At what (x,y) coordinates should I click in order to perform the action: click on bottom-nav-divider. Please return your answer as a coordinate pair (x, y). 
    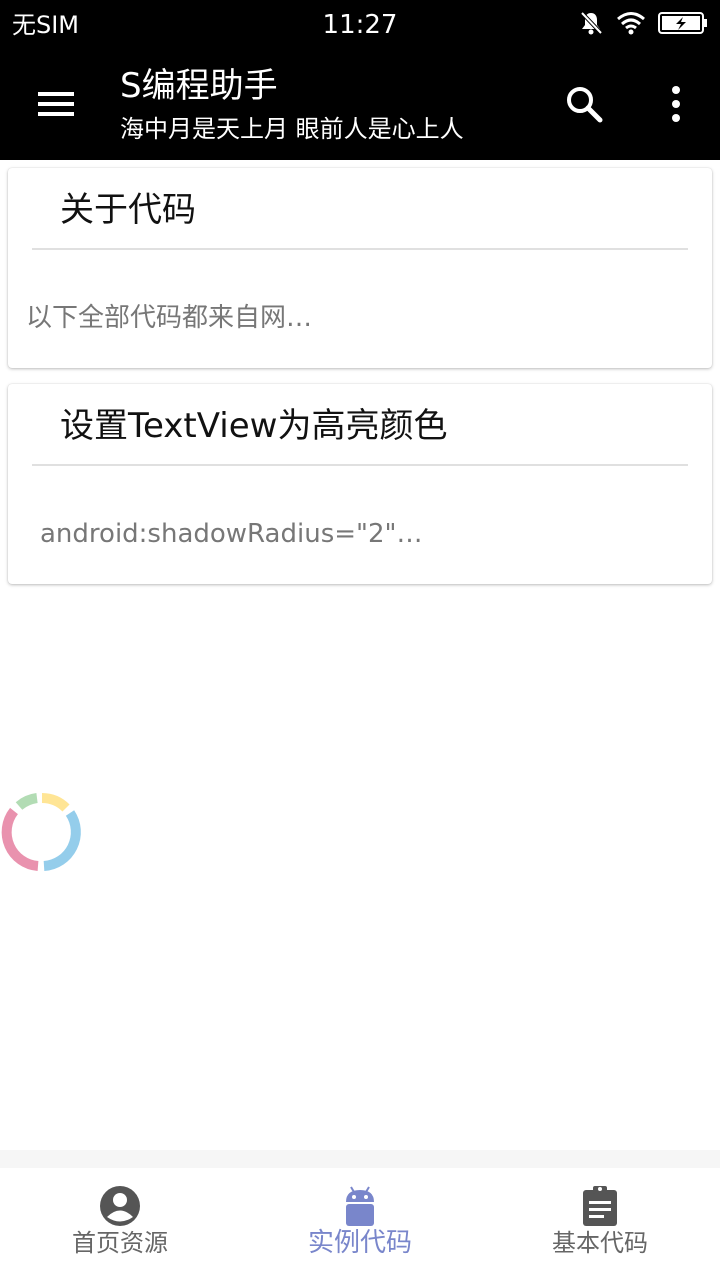
    Looking at the image, I should click on (360, 1159).